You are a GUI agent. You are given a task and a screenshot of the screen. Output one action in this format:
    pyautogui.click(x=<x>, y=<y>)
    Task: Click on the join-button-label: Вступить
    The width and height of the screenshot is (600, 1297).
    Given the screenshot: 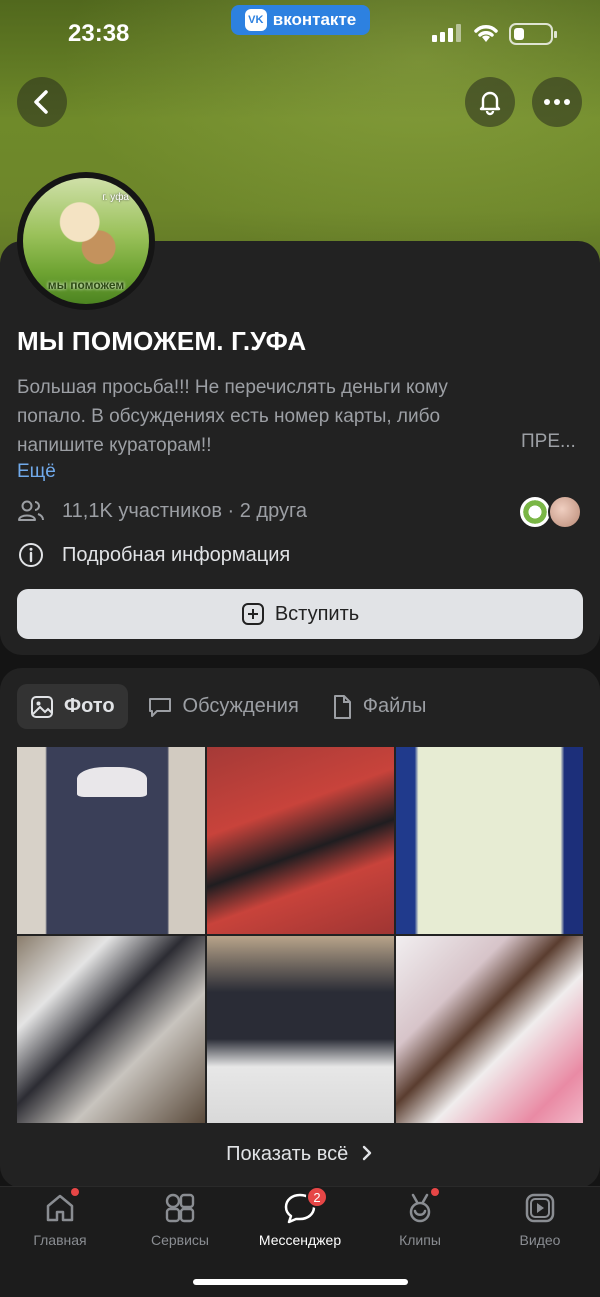 What is the action you would take?
    pyautogui.click(x=317, y=613)
    